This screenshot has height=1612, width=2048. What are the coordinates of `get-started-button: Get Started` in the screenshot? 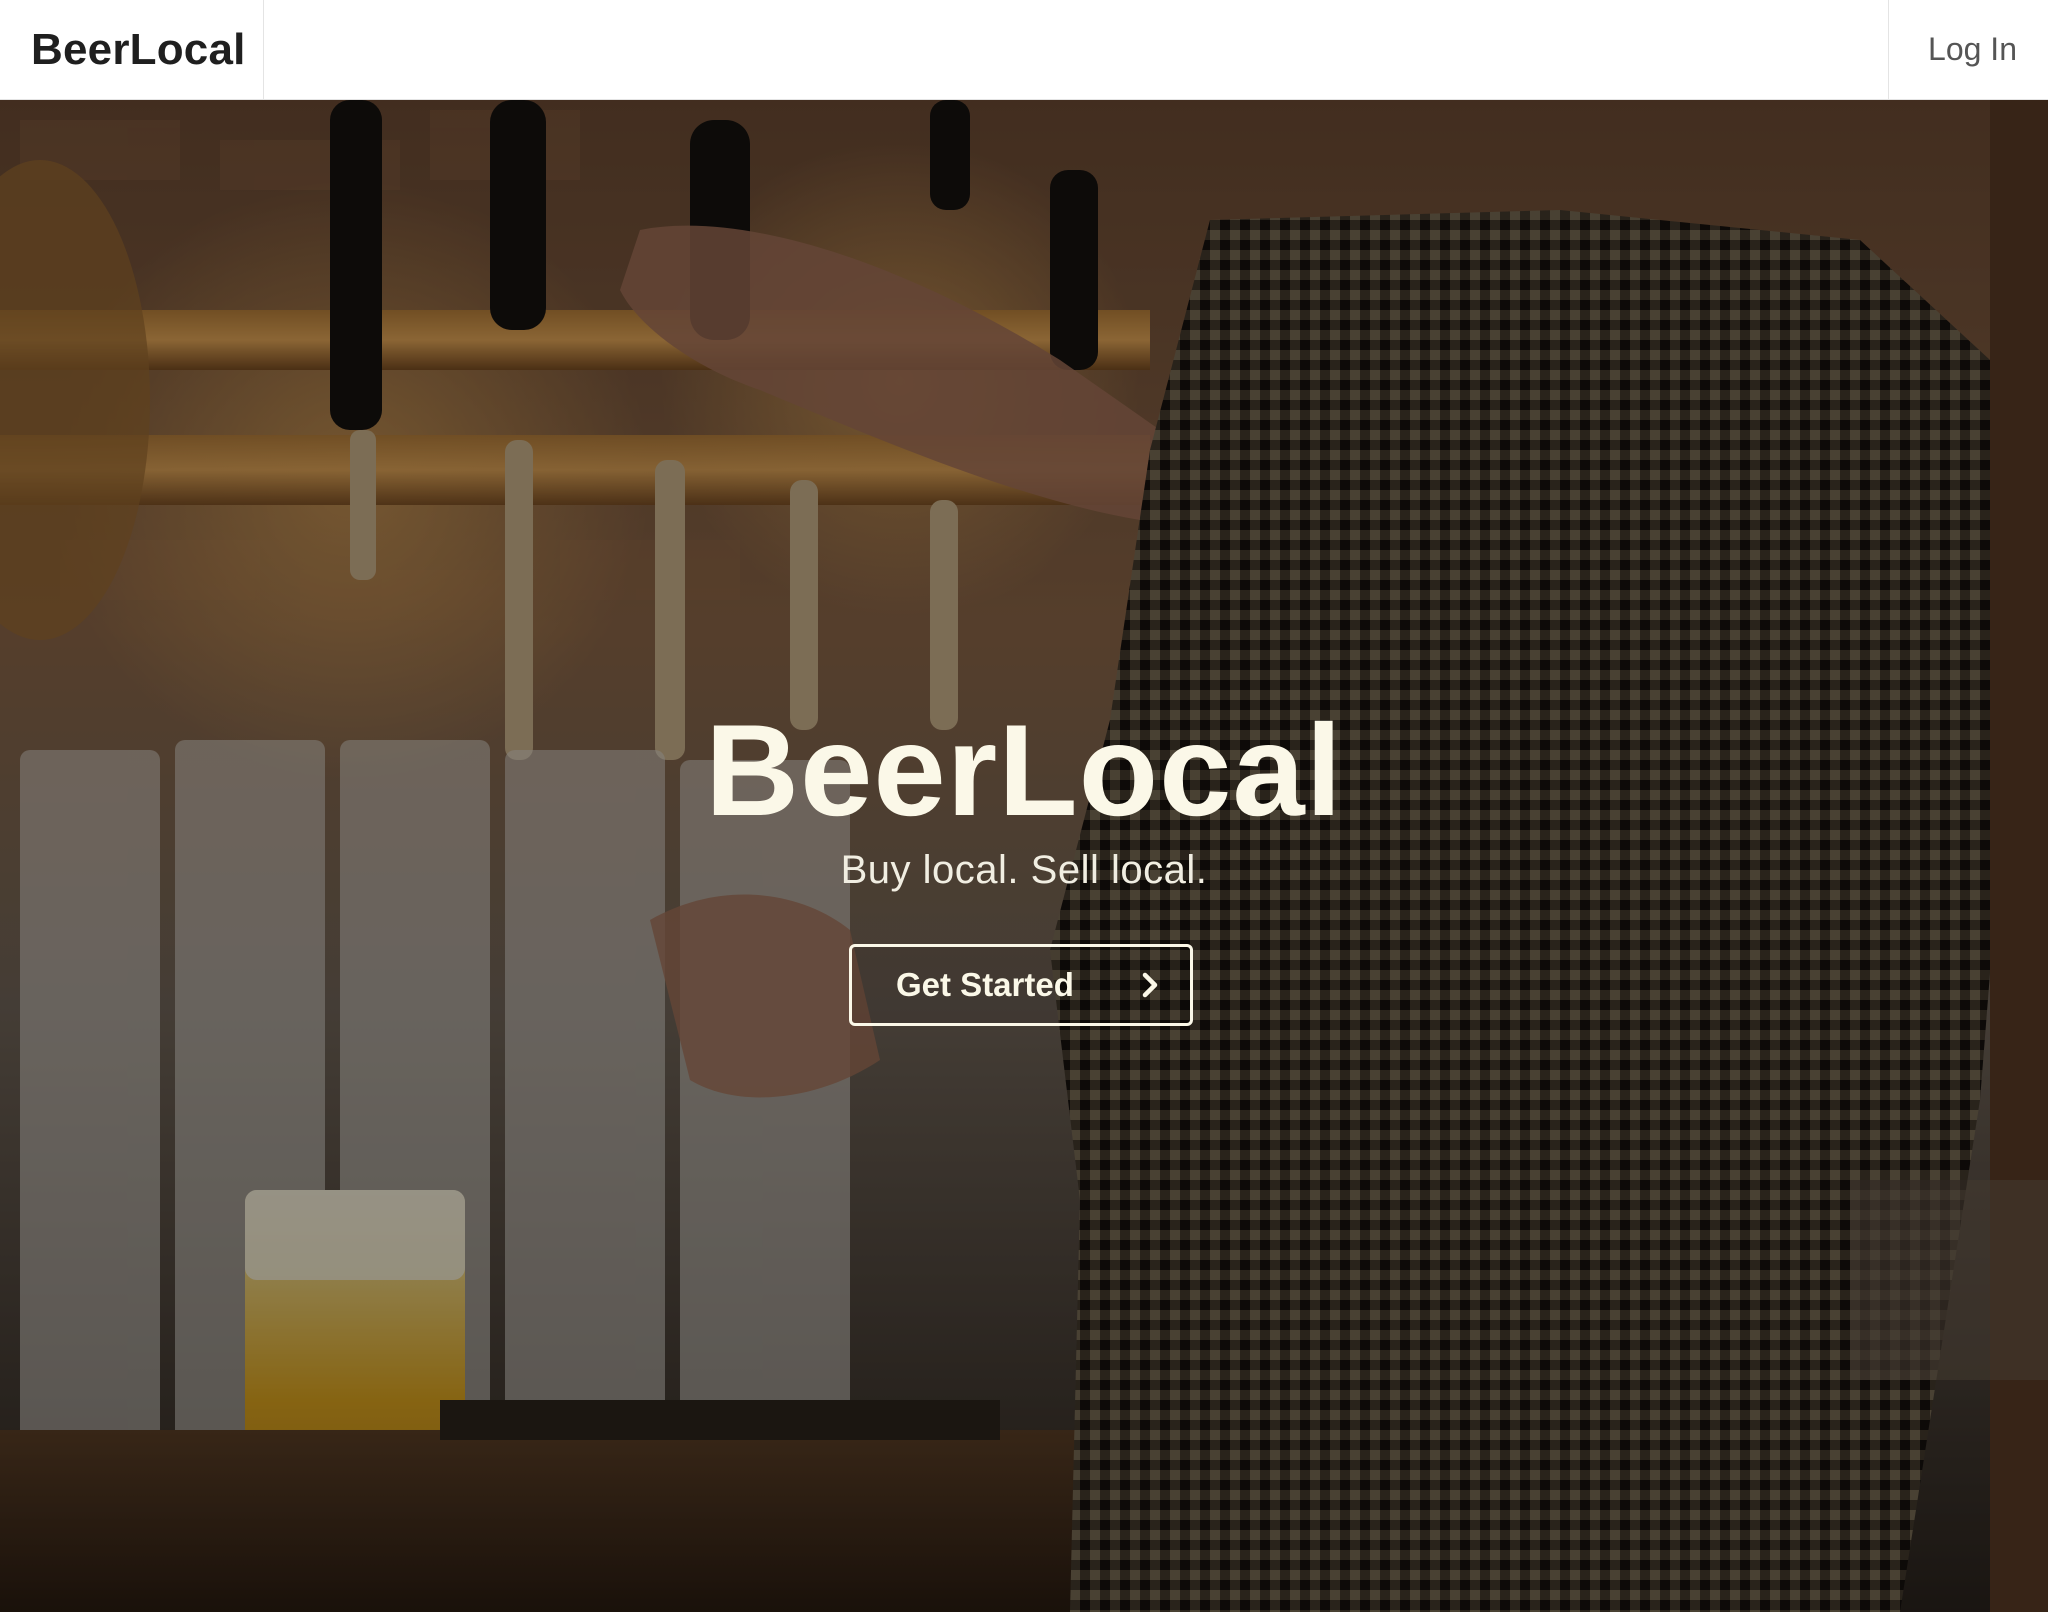 It's located at (1021, 985).